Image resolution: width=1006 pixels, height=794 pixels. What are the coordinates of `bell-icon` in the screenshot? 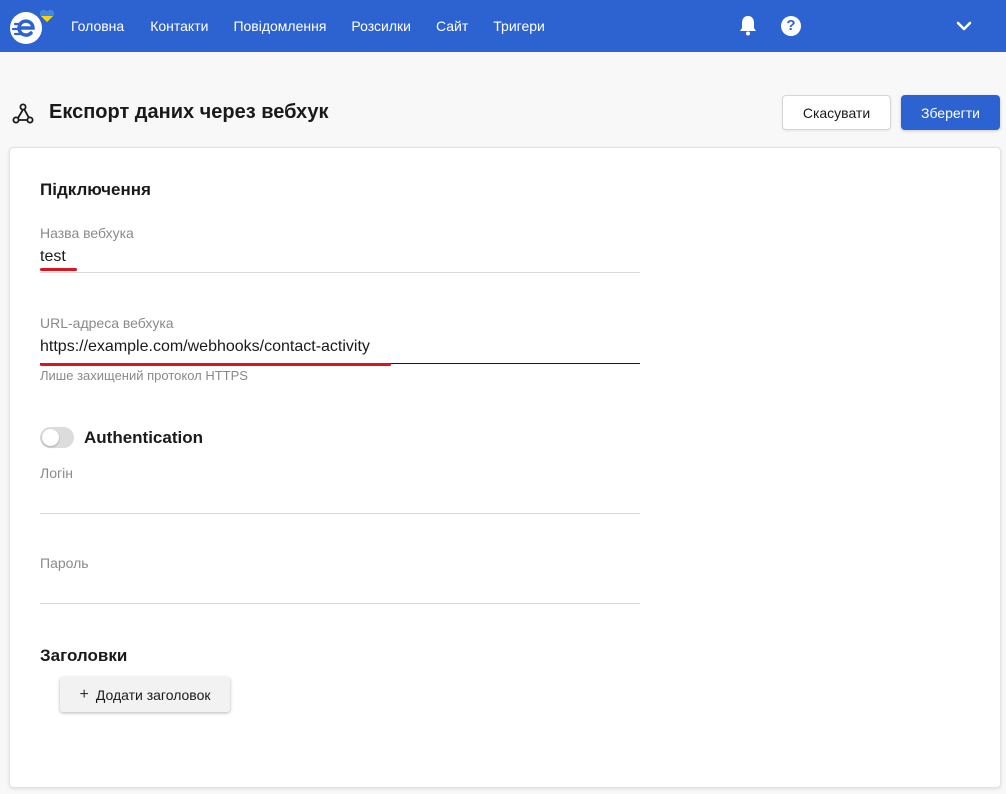 It's located at (748, 25).